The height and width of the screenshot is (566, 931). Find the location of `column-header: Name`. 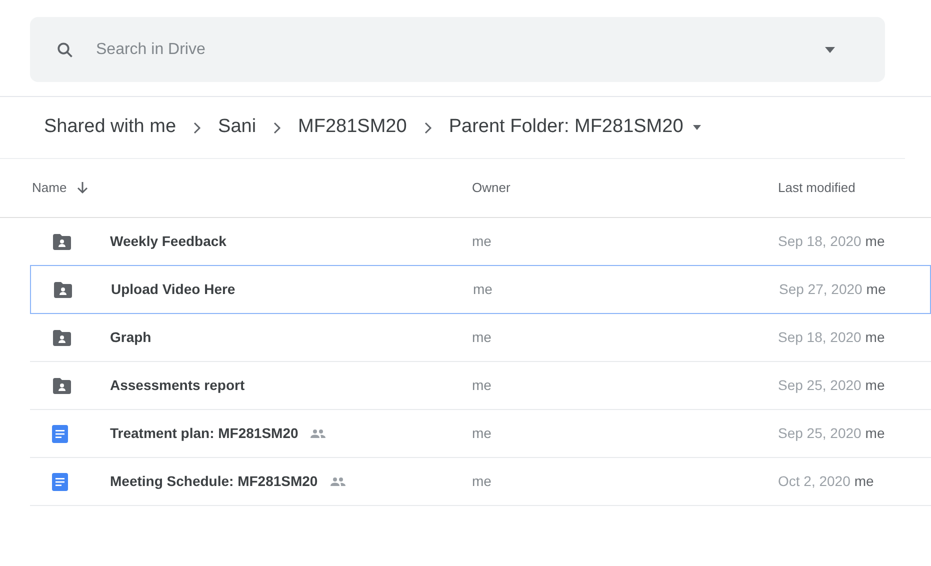

column-header: Name is located at coordinates (49, 188).